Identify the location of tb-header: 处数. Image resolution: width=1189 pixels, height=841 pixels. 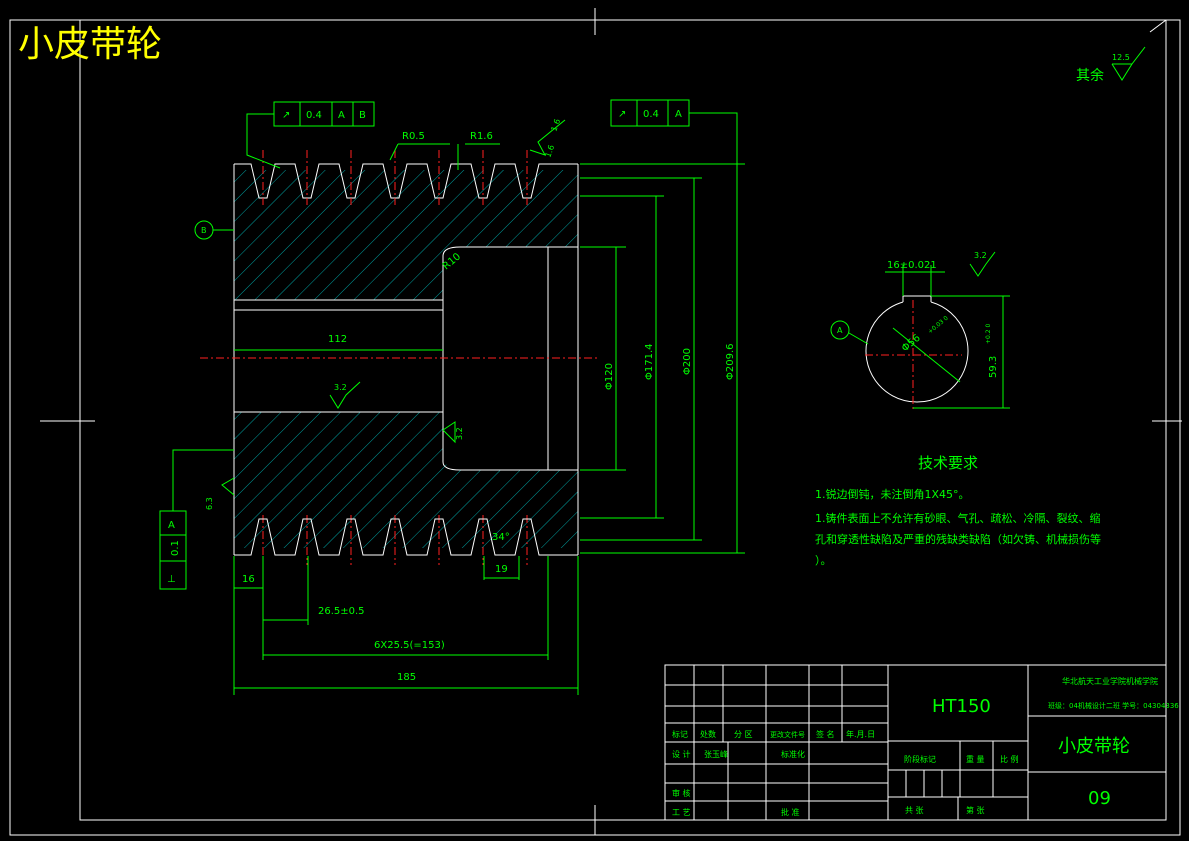
(708, 734).